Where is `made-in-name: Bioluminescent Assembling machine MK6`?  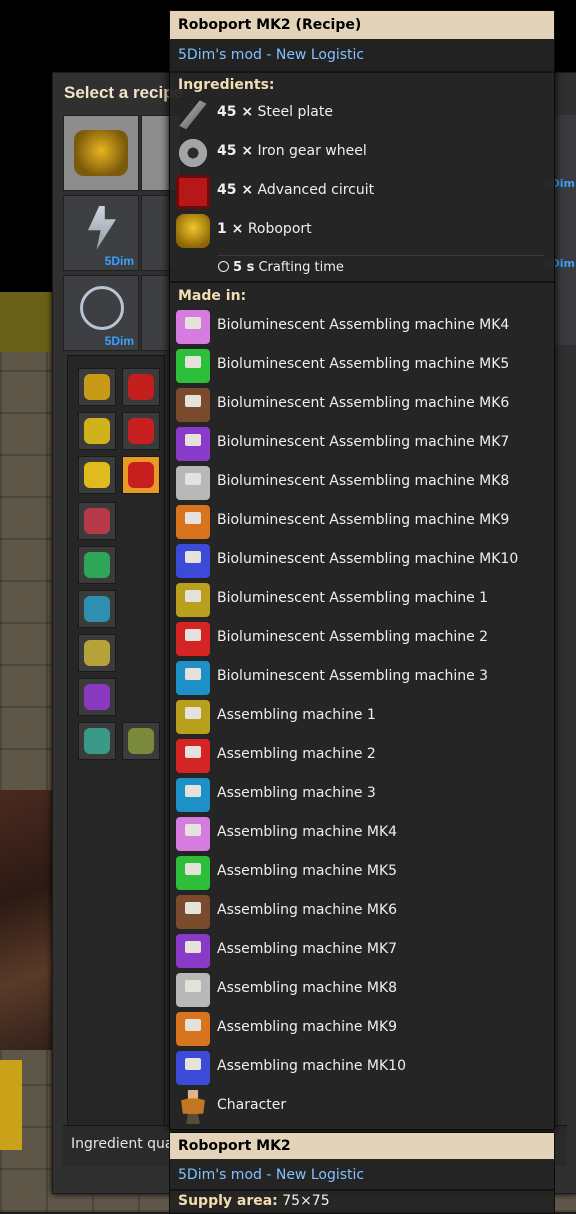 made-in-name: Bioluminescent Assembling machine MK6 is located at coordinates (363, 403).